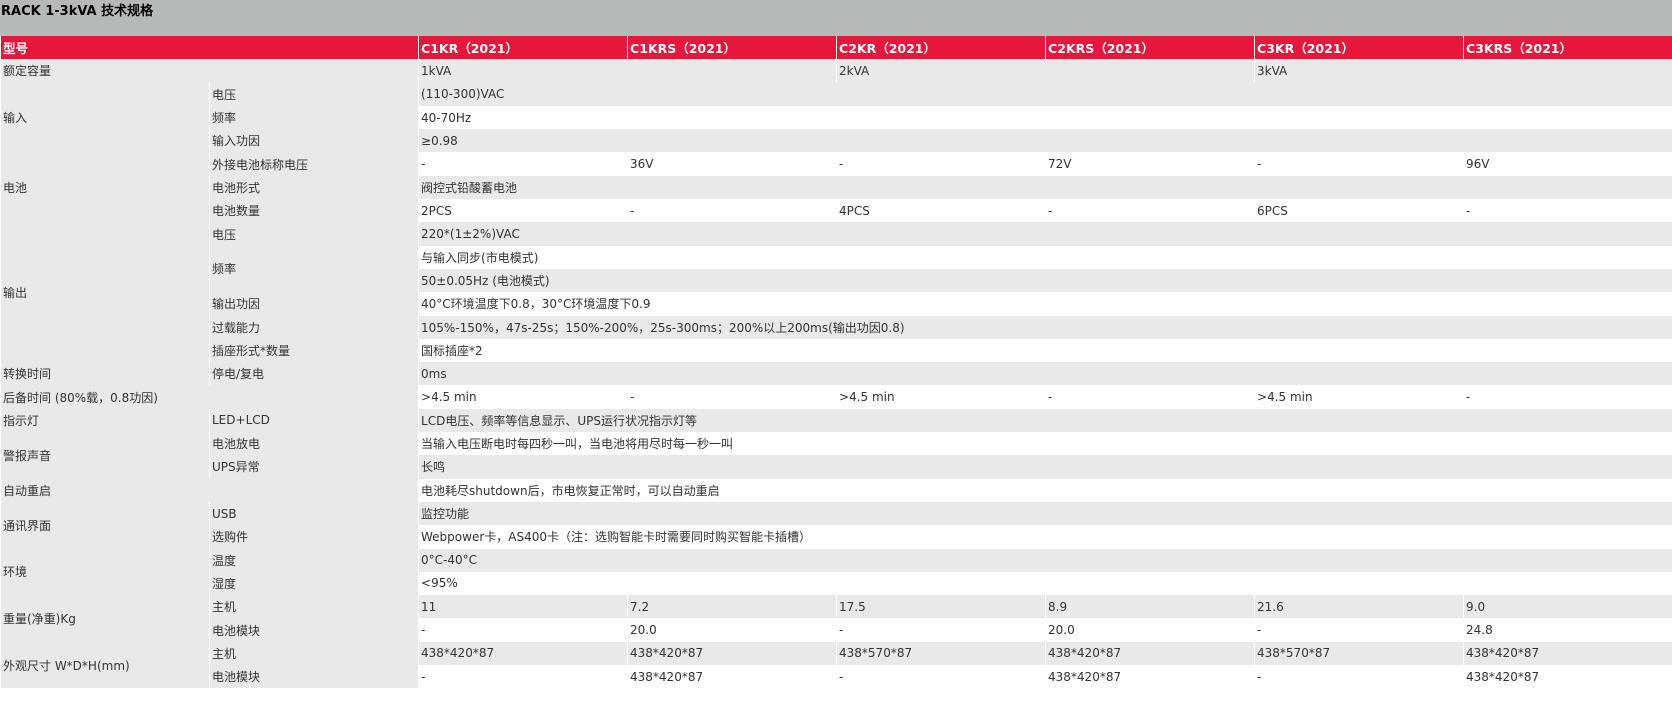 The image size is (1672, 722). I want to click on cell: 监控功能, so click(1045, 513).